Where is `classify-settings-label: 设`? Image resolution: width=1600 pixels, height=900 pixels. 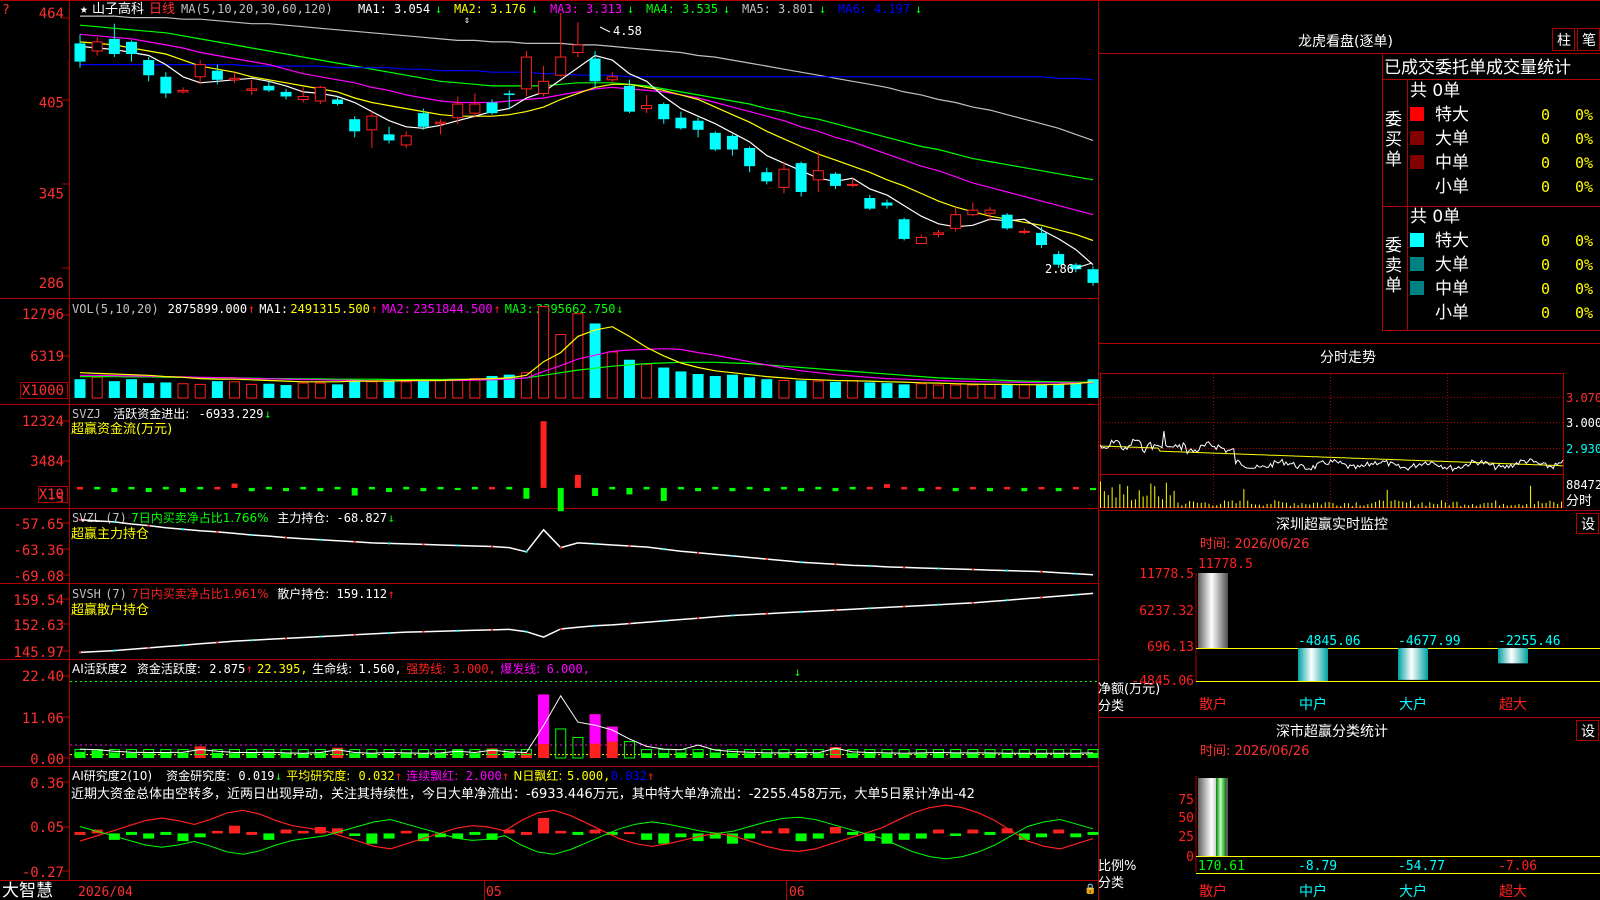
classify-settings-label: 设 is located at coordinates (1588, 732).